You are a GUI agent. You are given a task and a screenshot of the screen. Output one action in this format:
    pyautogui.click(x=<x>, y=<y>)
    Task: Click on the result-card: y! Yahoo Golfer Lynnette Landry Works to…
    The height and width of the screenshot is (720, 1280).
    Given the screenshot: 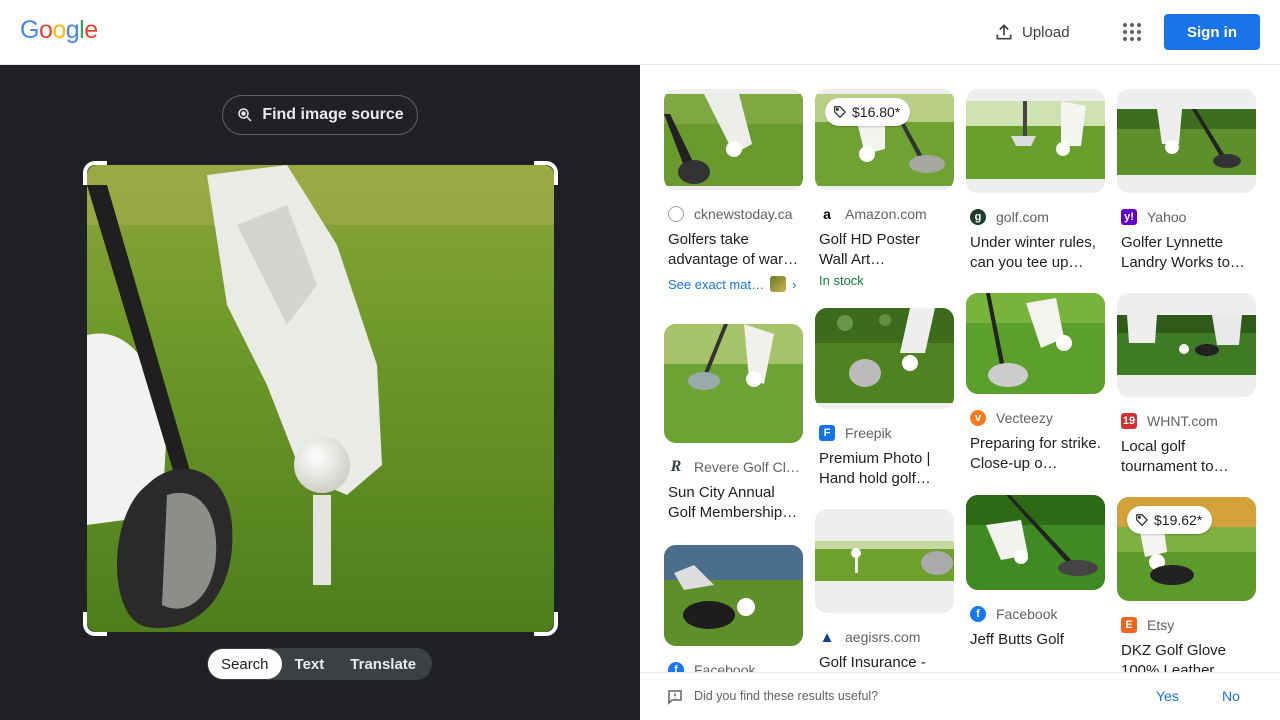 What is the action you would take?
    pyautogui.click(x=1186, y=181)
    